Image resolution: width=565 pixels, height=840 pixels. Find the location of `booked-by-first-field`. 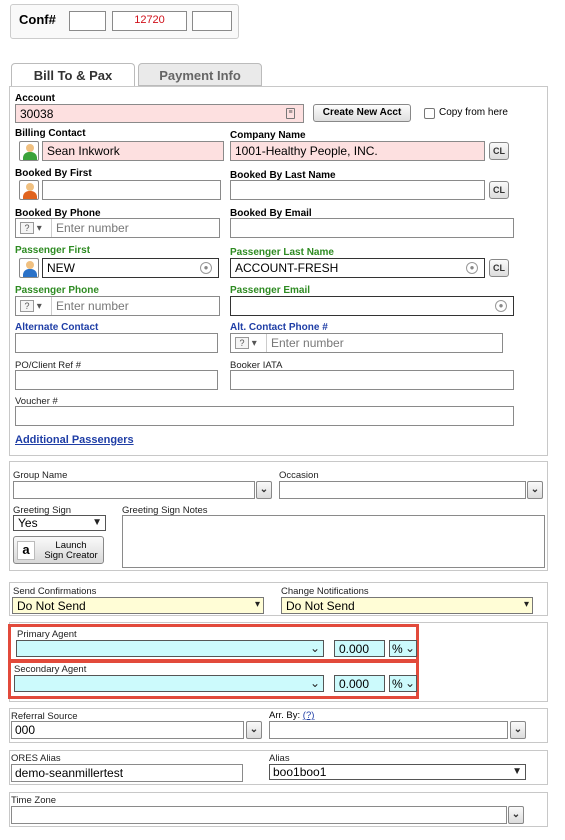

booked-by-first-field is located at coordinates (131, 190).